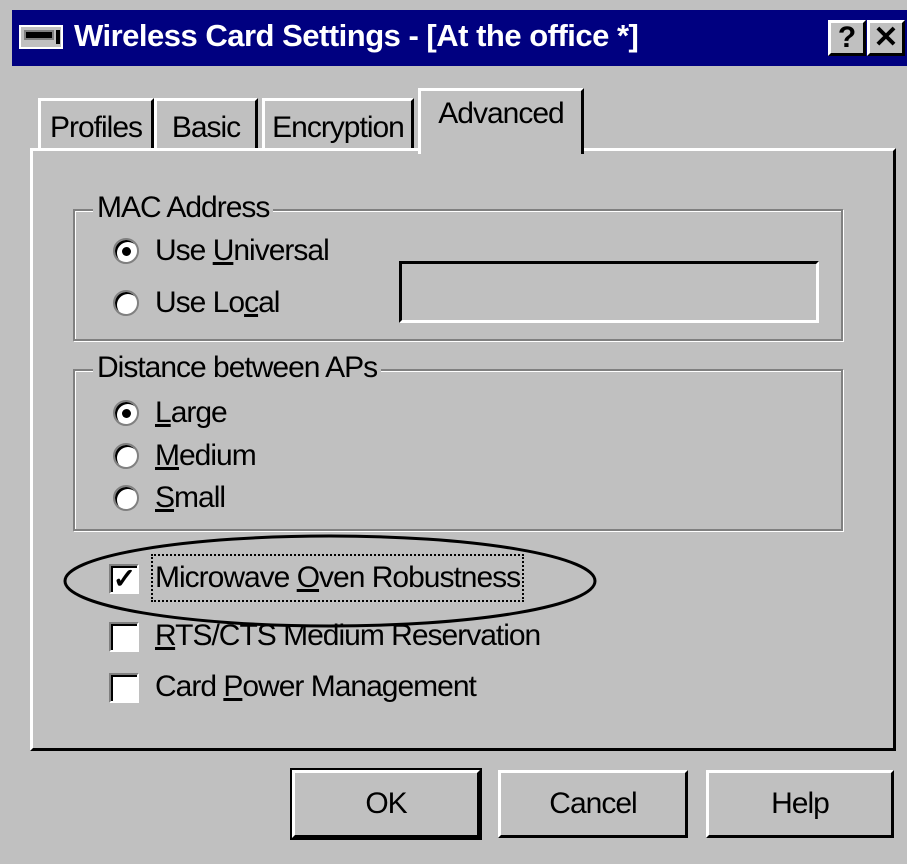 This screenshot has height=864, width=907. Describe the element at coordinates (126, 456) in the screenshot. I see `distance-medium-radio-indicator` at that location.